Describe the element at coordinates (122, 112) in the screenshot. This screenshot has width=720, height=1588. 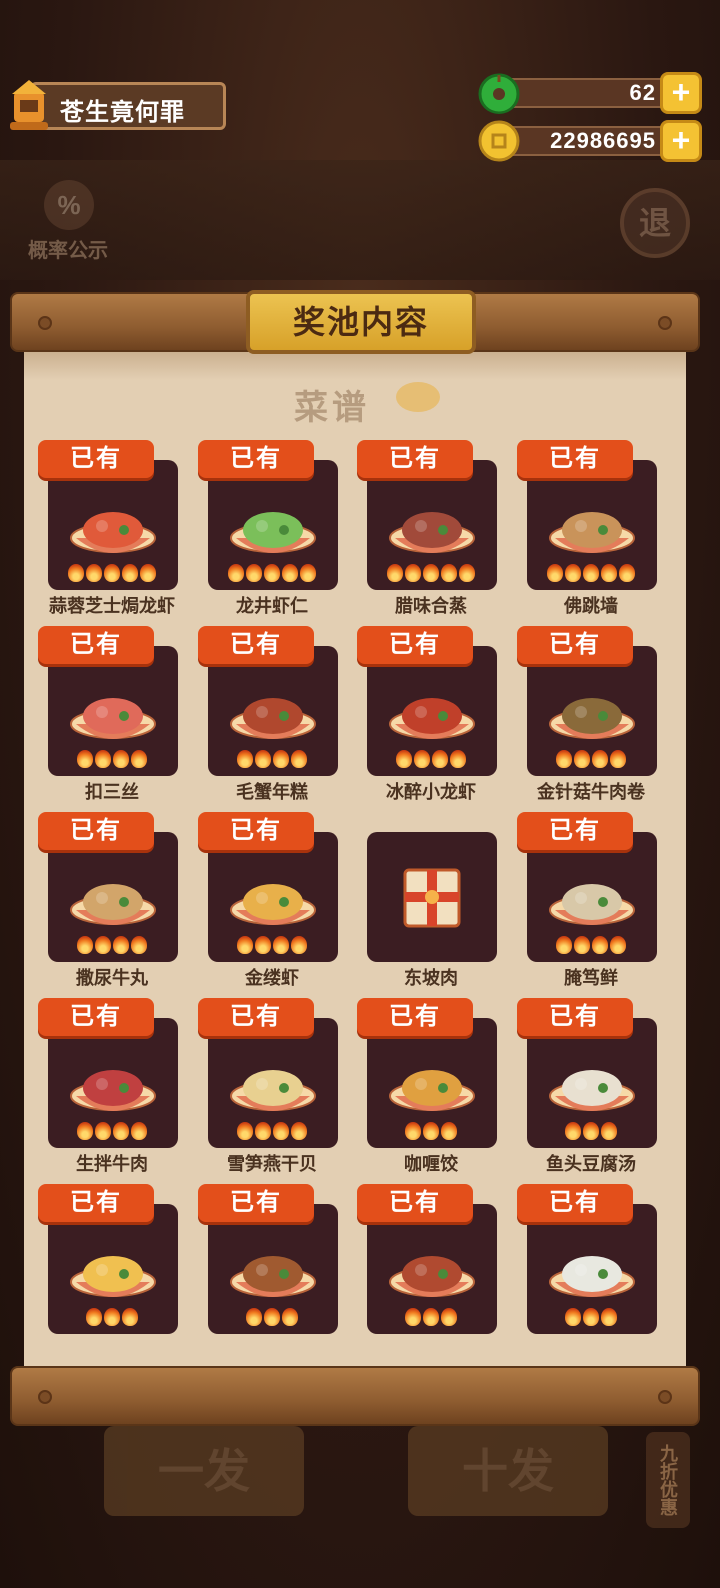
I see `player-name: 苍生竟何罪` at that location.